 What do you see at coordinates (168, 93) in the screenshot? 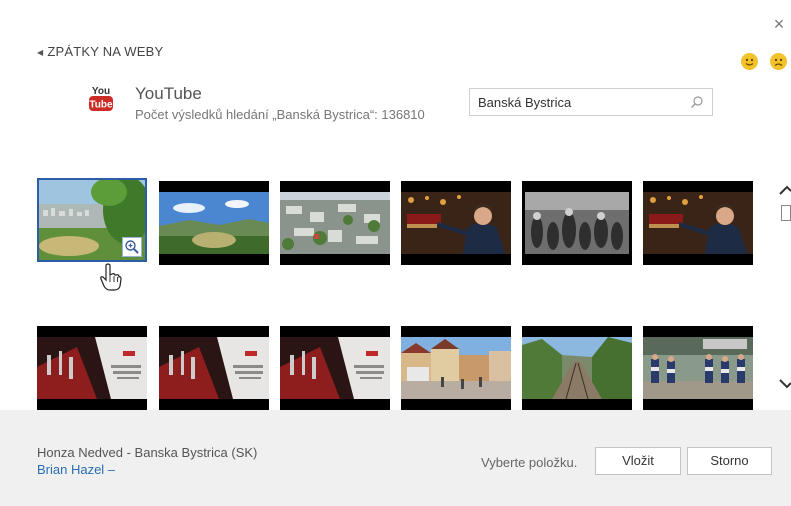
I see `provider-name: YouTube` at bounding box center [168, 93].